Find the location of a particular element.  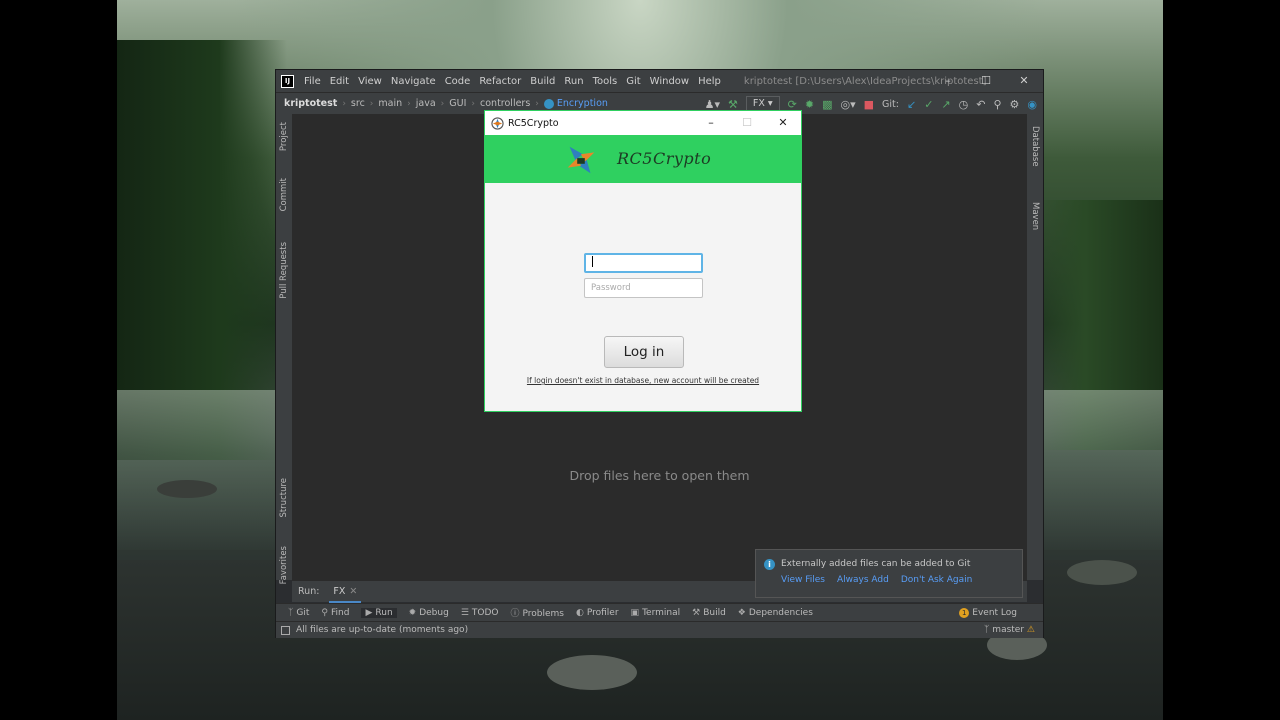

username-field is located at coordinates (643, 263).